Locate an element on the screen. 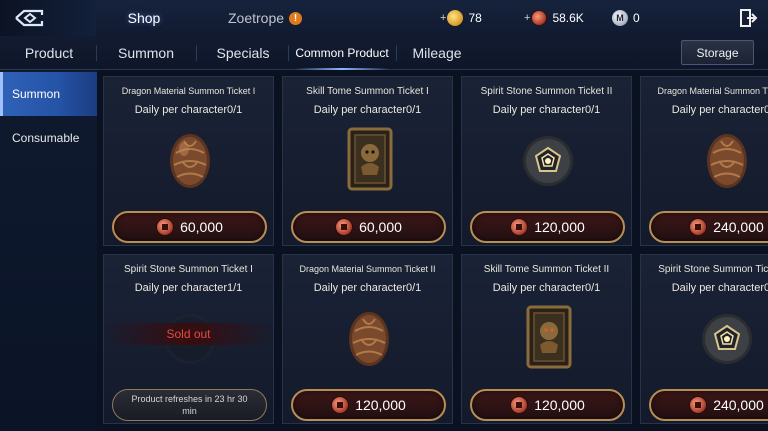 The width and height of the screenshot is (768, 431). product-title: Skill Tome Summon Ticket II is located at coordinates (546, 269).